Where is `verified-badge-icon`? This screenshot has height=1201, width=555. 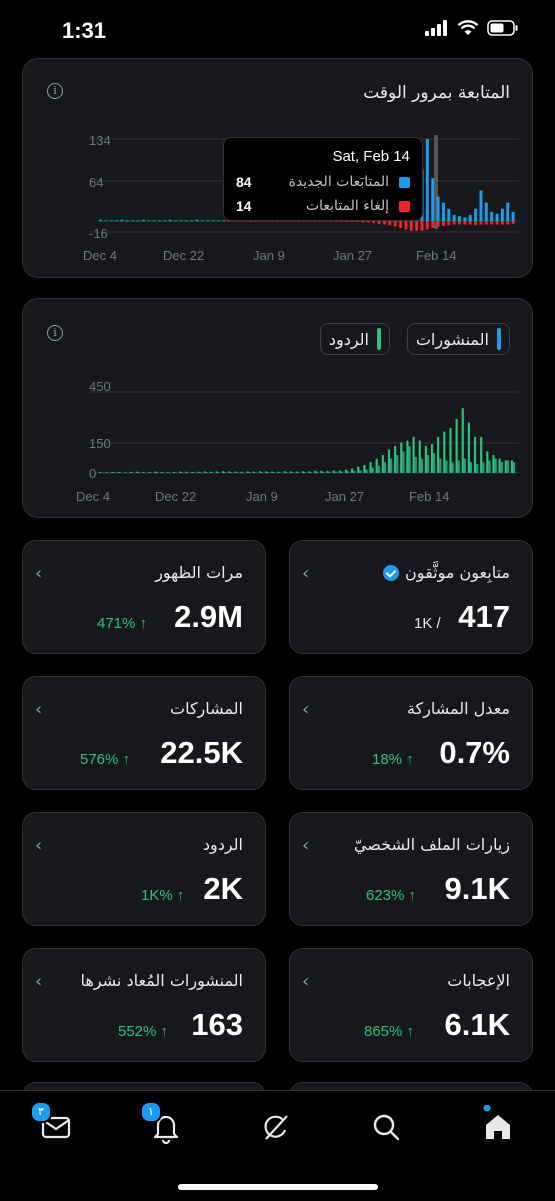 verified-badge-icon is located at coordinates (391, 572).